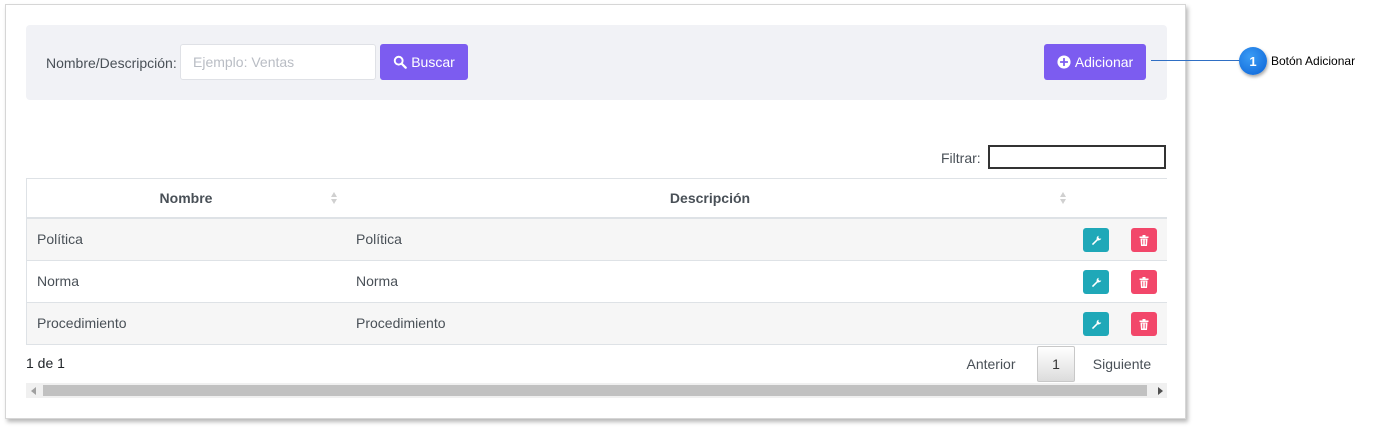  Describe the element at coordinates (186, 198) in the screenshot. I see `column-header-name: Nombre` at that location.